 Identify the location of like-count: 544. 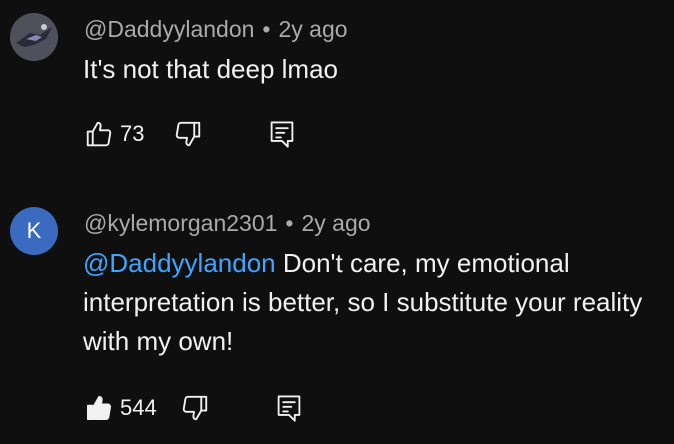
(138, 407).